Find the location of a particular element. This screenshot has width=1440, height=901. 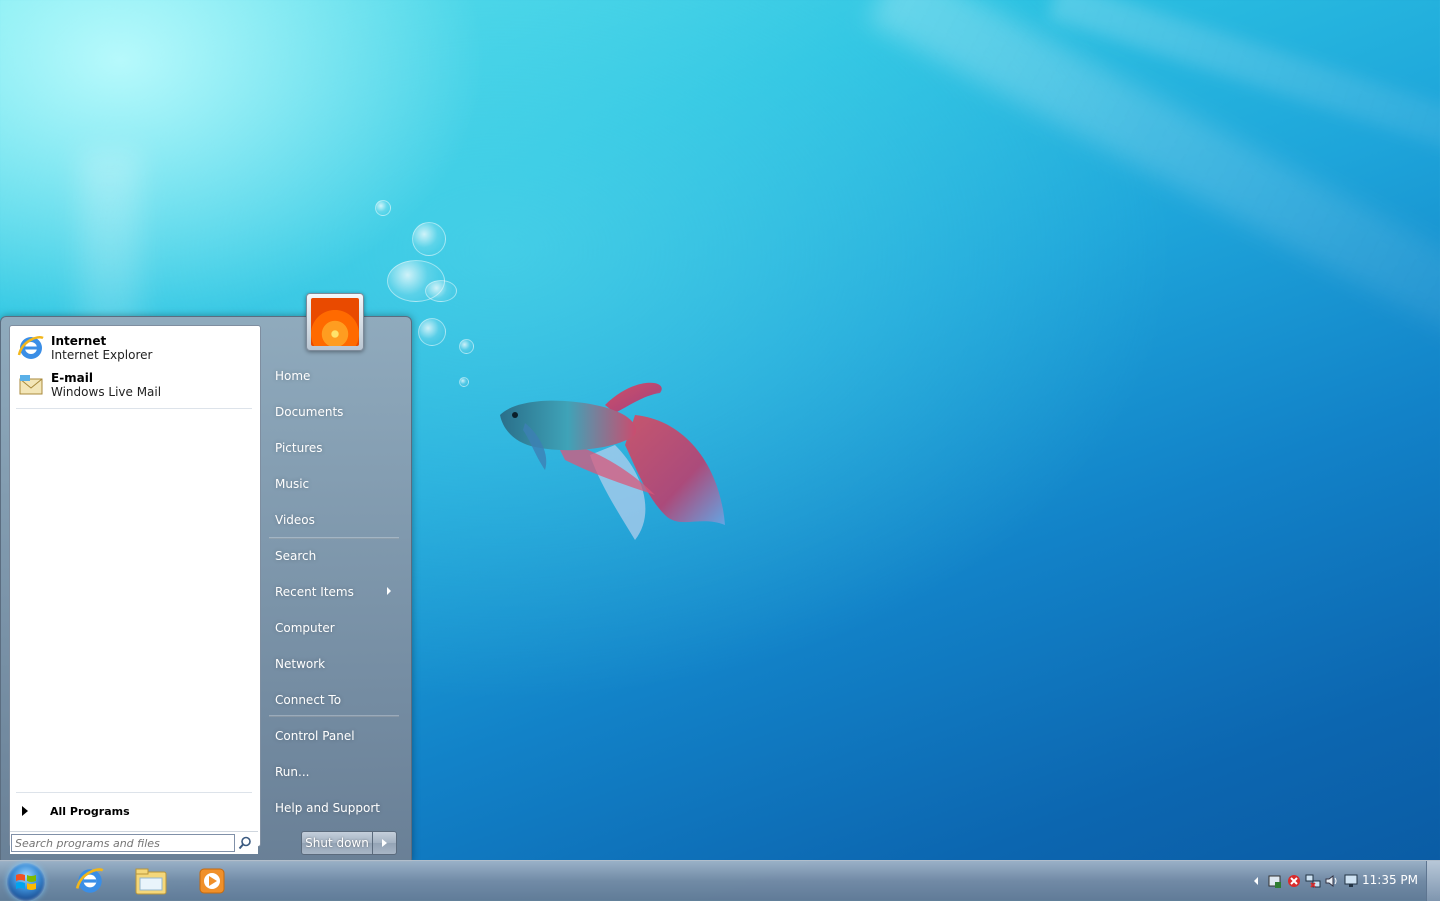

windows-logo-icon is located at coordinates (26, 882).